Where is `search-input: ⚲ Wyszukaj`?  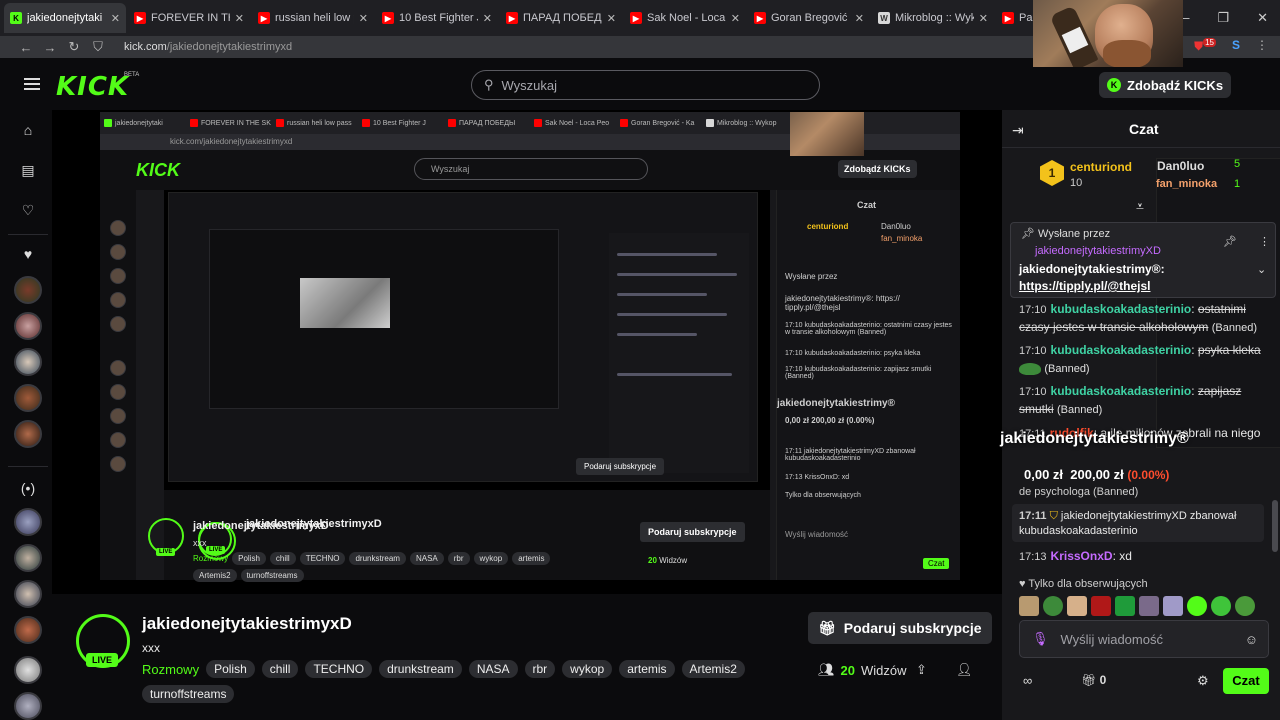 search-input: ⚲ Wyszukaj is located at coordinates (645, 85).